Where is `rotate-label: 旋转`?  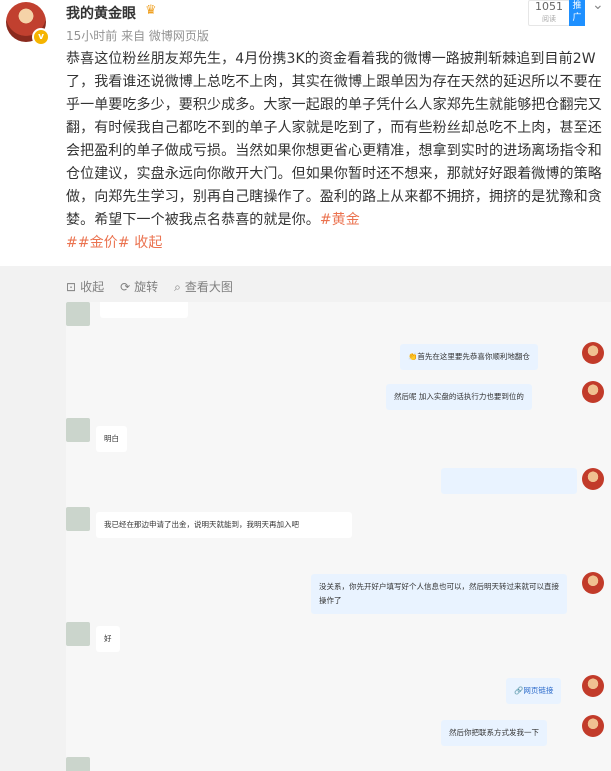 rotate-label: 旋转 is located at coordinates (146, 287).